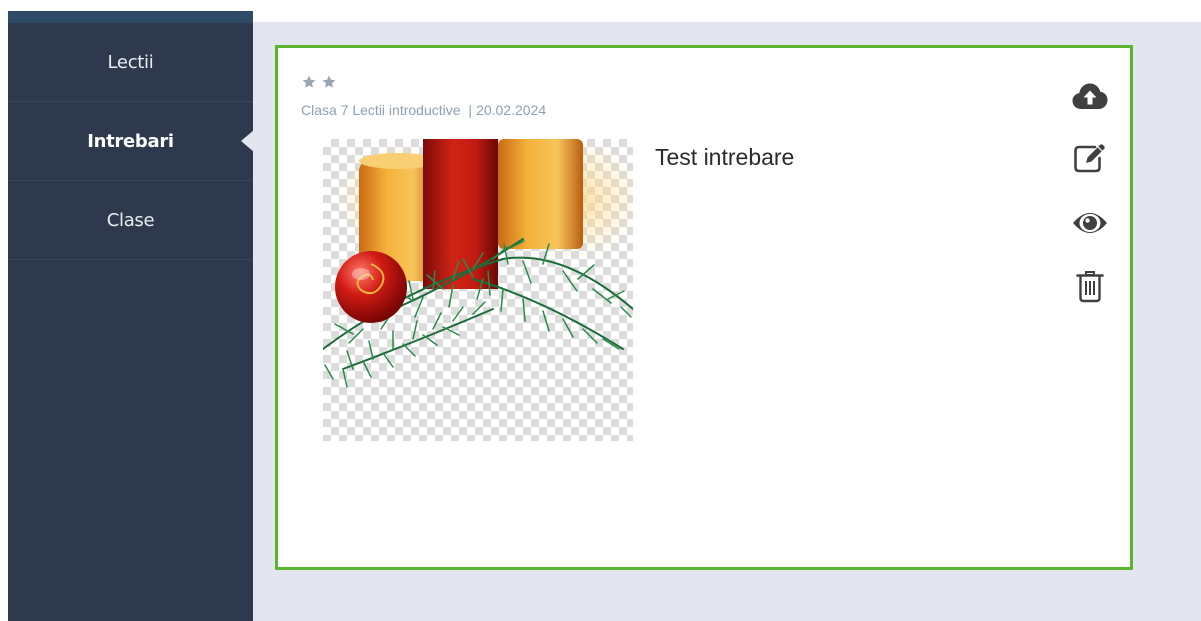 The width and height of the screenshot is (1201, 621). I want to click on question-image, so click(478, 290).